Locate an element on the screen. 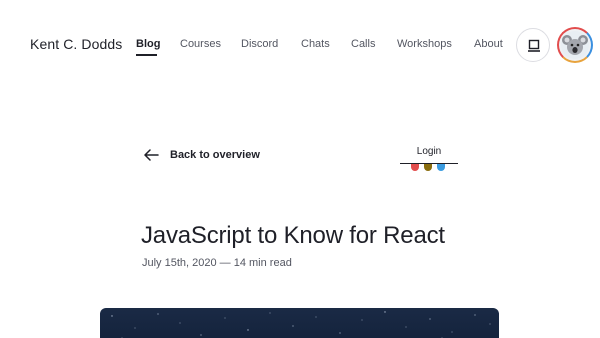 The height and width of the screenshot is (338, 600). login-widget: Login is located at coordinates (429, 158).